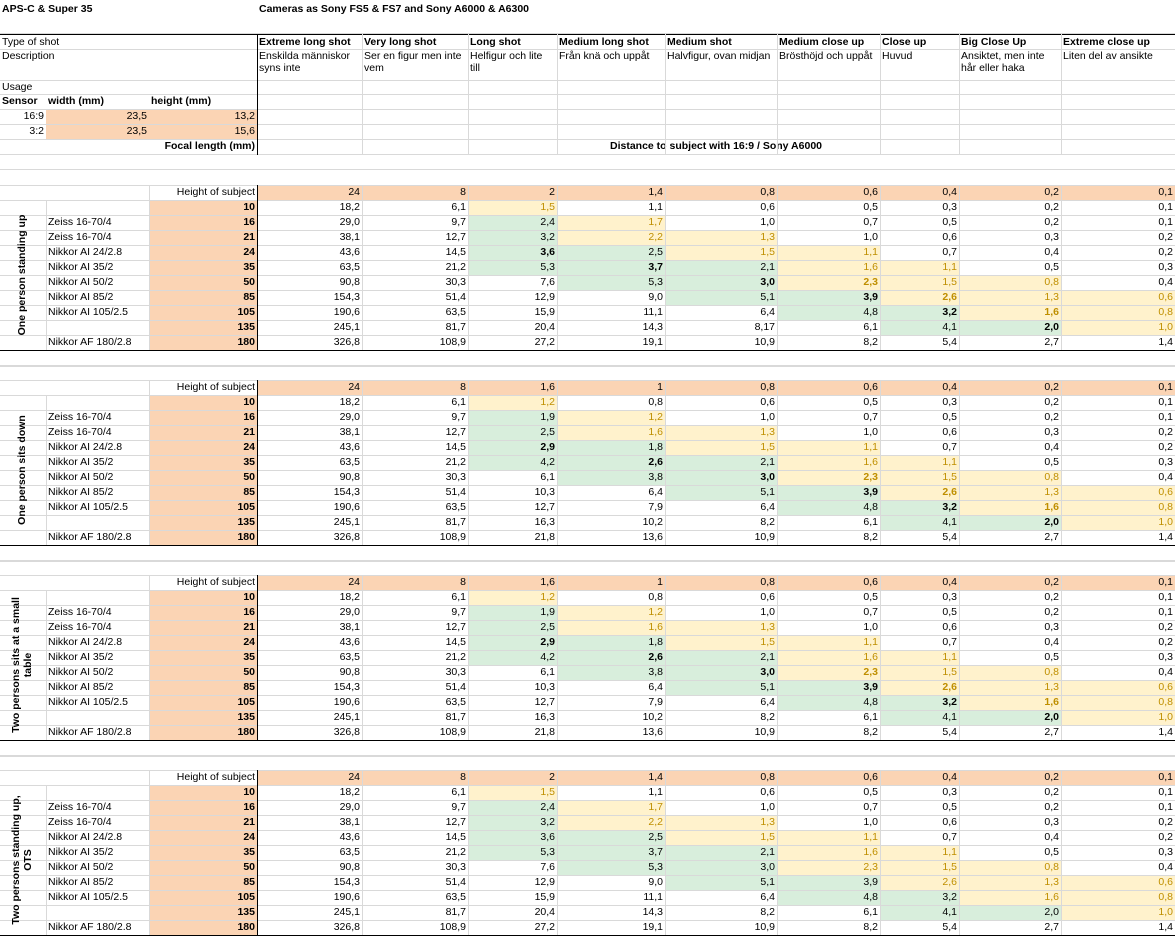  What do you see at coordinates (203, 898) in the screenshot?
I see `focal-length: 105` at bounding box center [203, 898].